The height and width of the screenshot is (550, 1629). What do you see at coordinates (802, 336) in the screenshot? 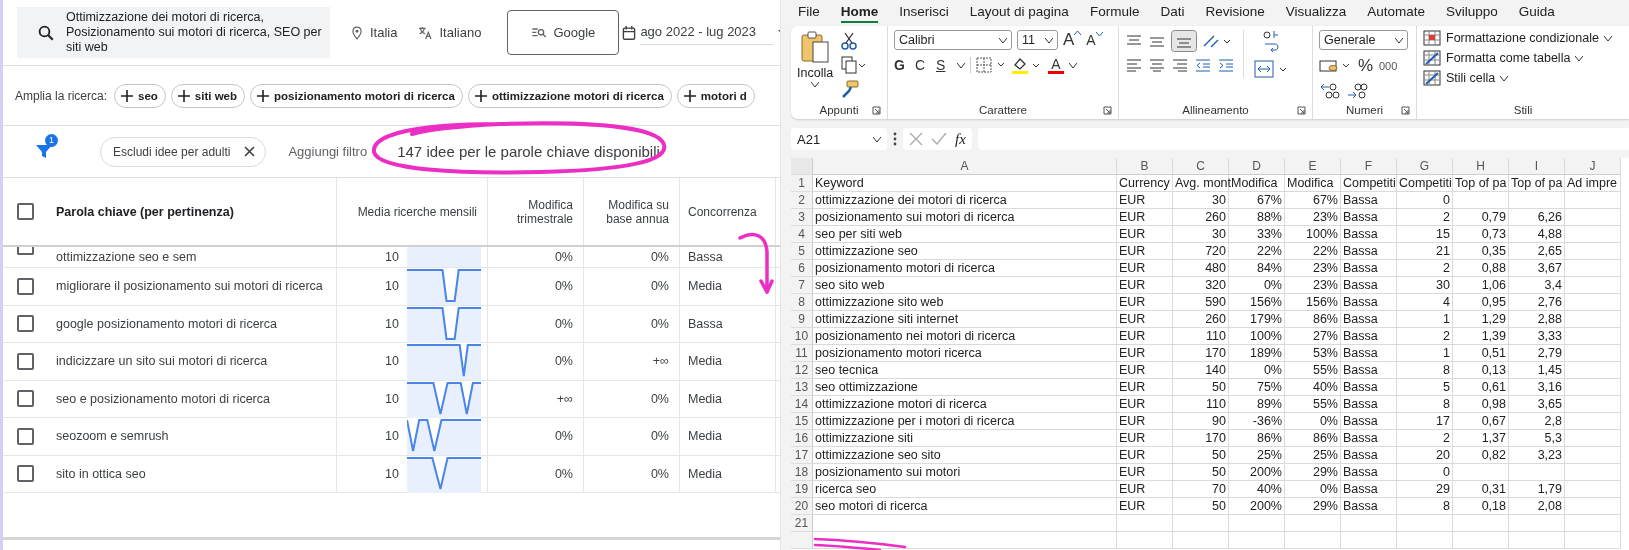
I see `row-header: 10` at bounding box center [802, 336].